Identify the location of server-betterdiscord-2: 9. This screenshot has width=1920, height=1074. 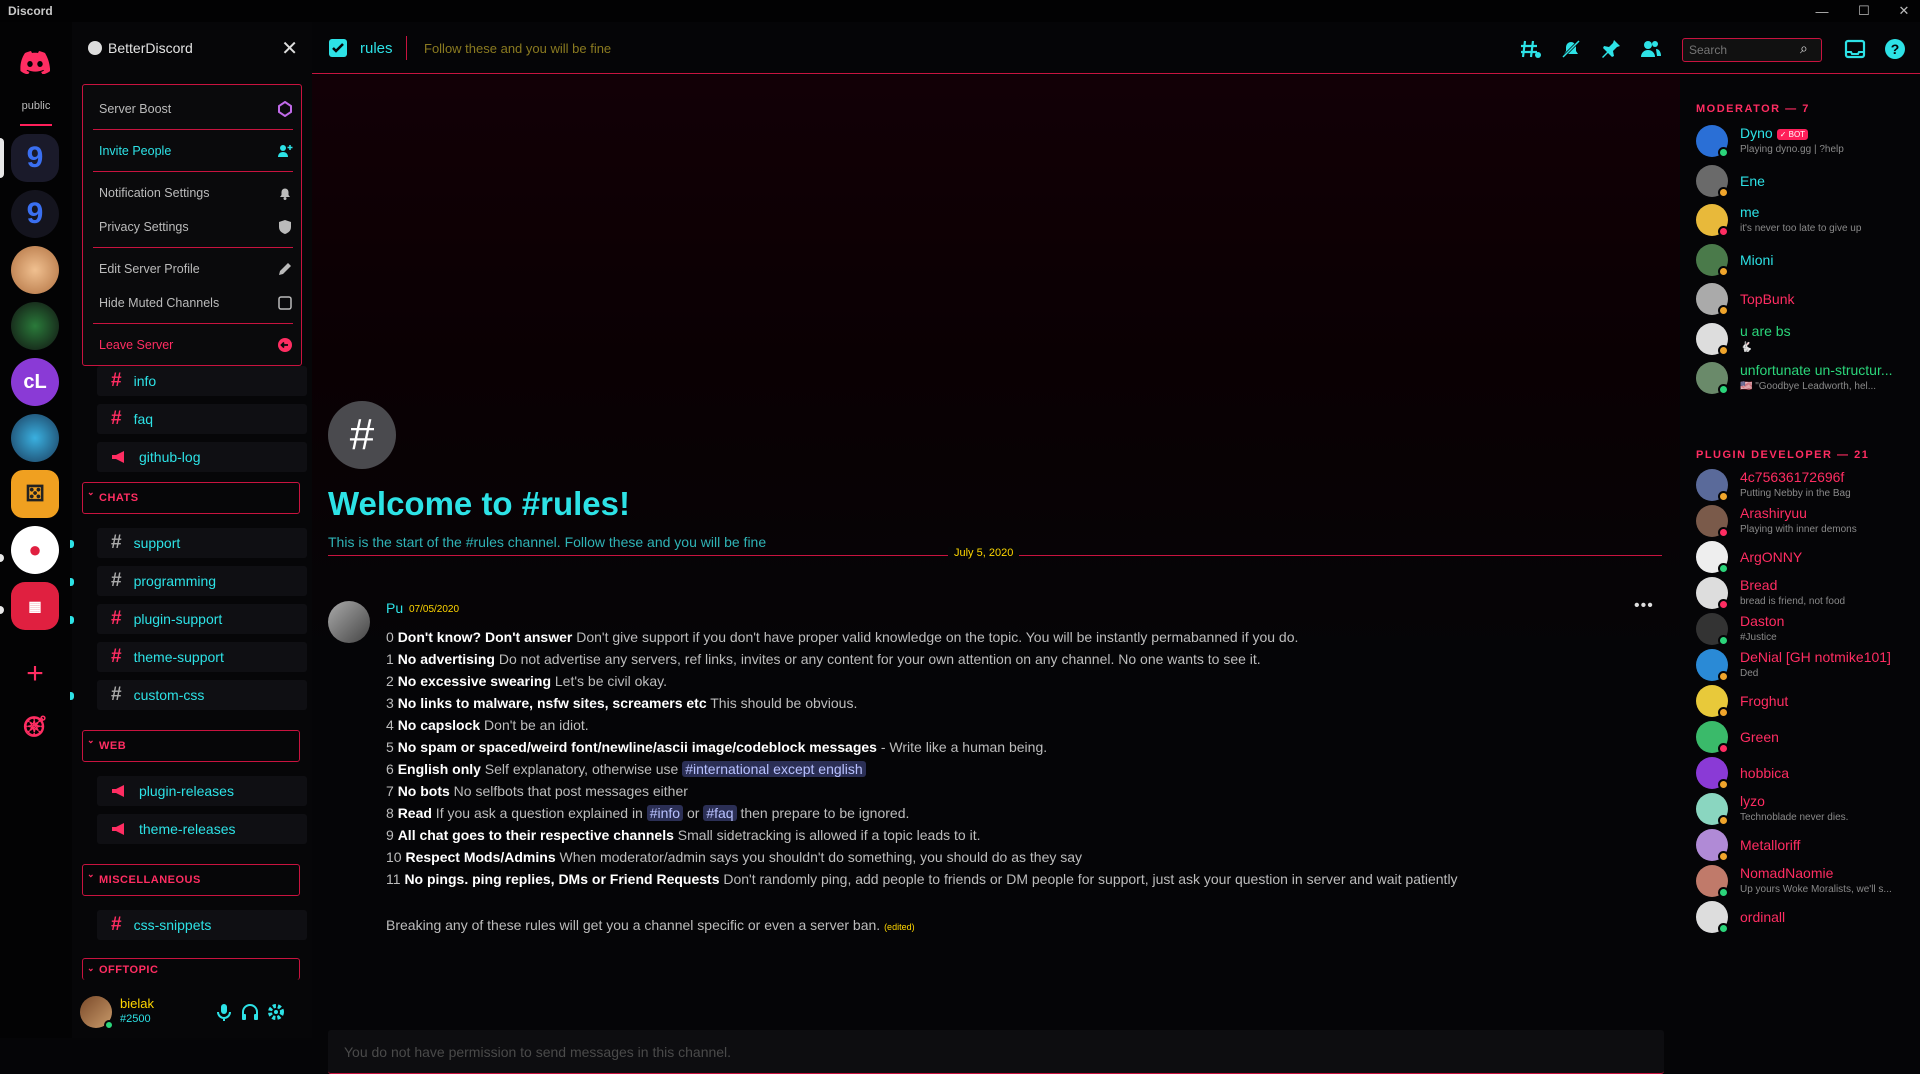
(35, 214).